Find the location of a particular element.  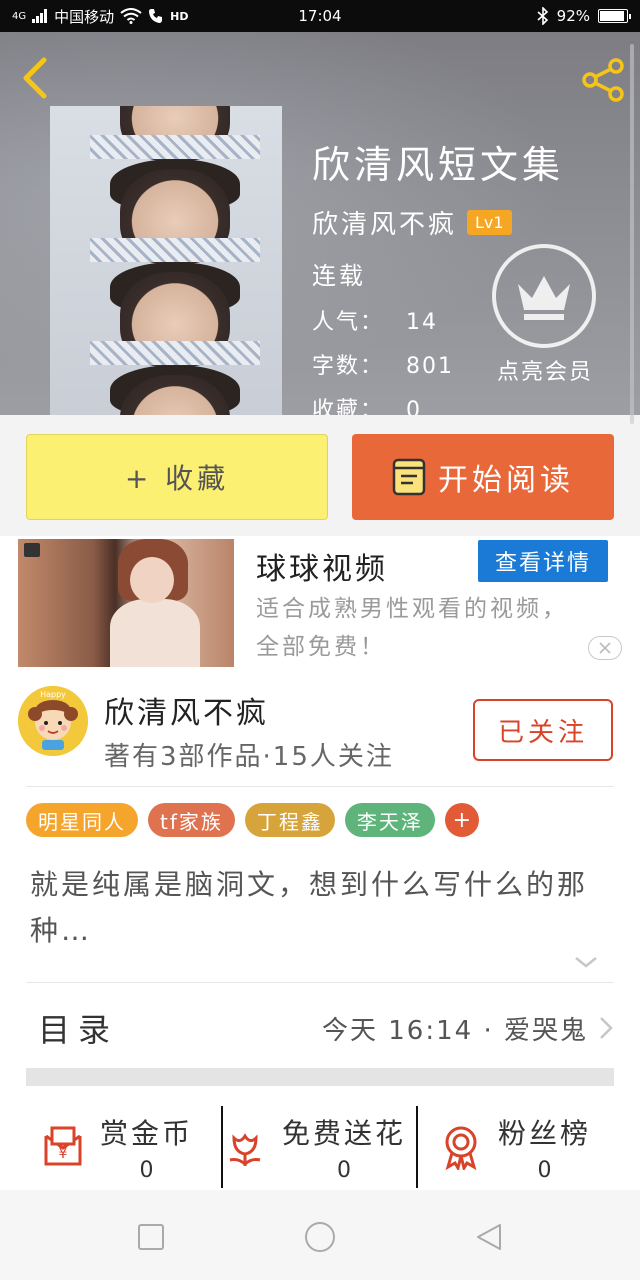

tag-item: tf家族 is located at coordinates (191, 820).